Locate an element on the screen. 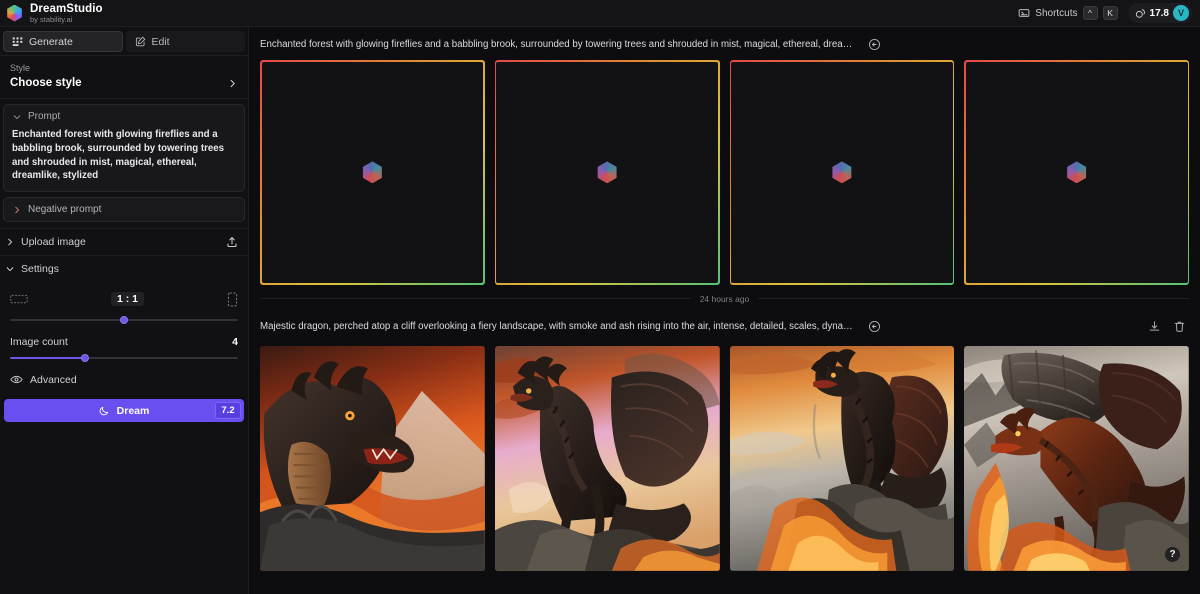 The width and height of the screenshot is (1200, 594). advanced-section: Advanced is located at coordinates (124, 379).